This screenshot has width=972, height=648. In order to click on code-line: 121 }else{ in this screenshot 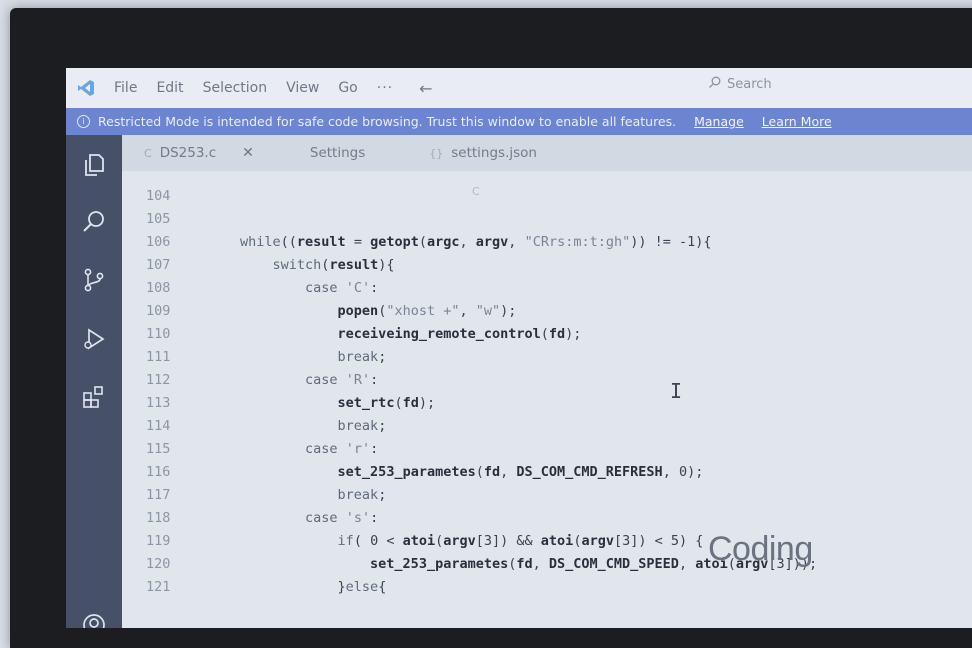, I will do `click(547, 587)`.